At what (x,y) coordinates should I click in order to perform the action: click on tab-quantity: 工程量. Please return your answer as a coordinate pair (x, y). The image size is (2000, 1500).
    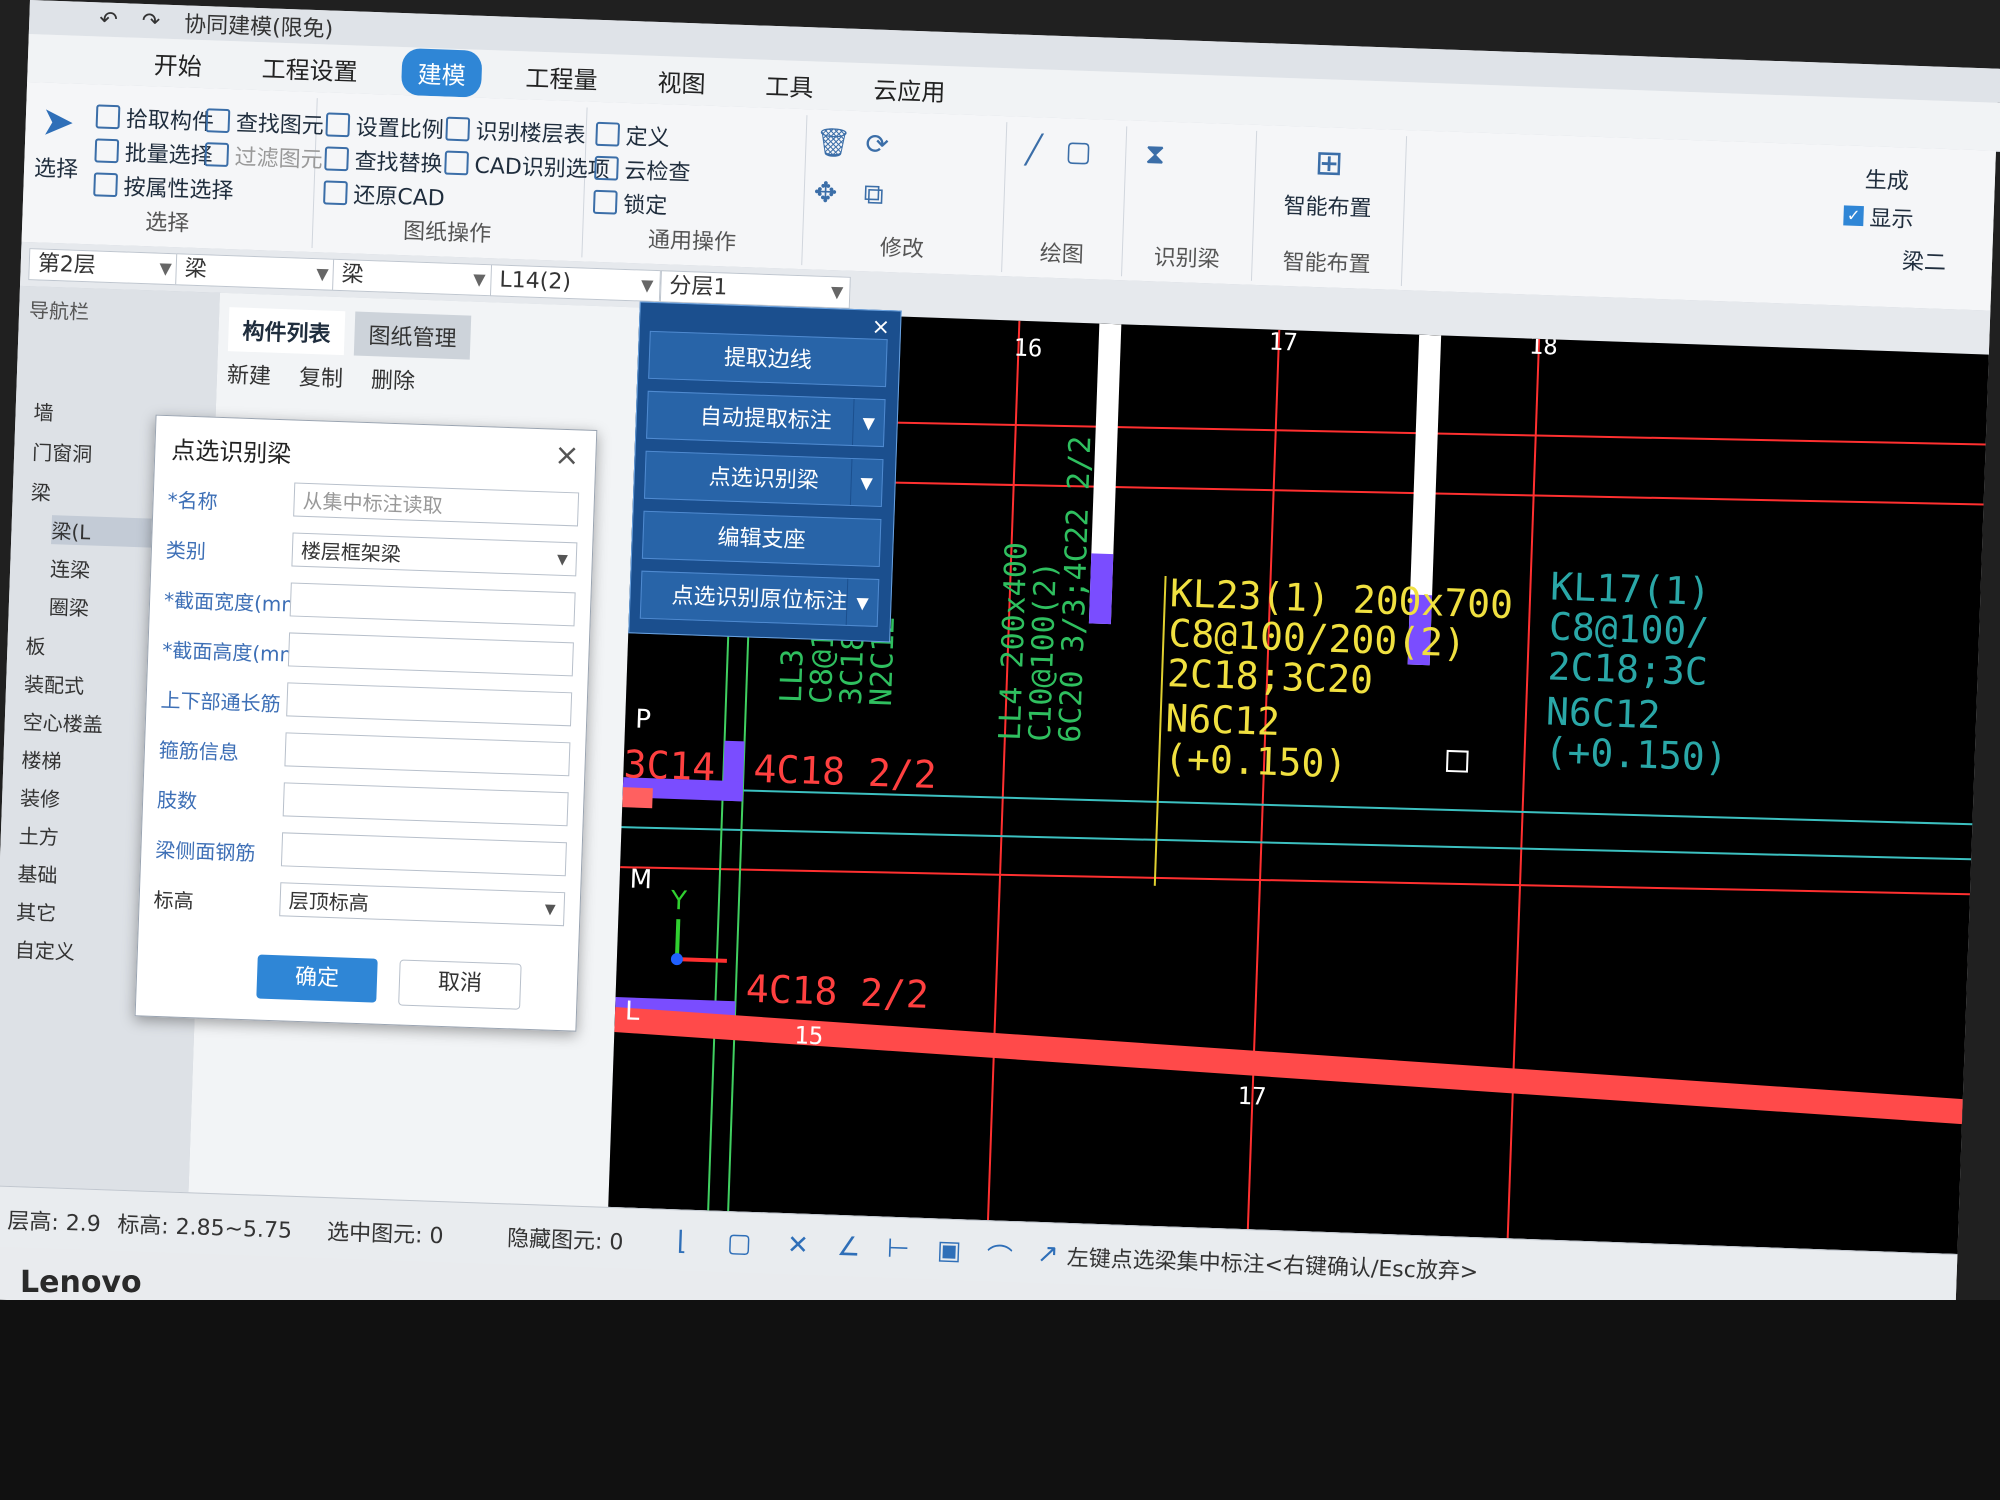
    Looking at the image, I should click on (562, 76).